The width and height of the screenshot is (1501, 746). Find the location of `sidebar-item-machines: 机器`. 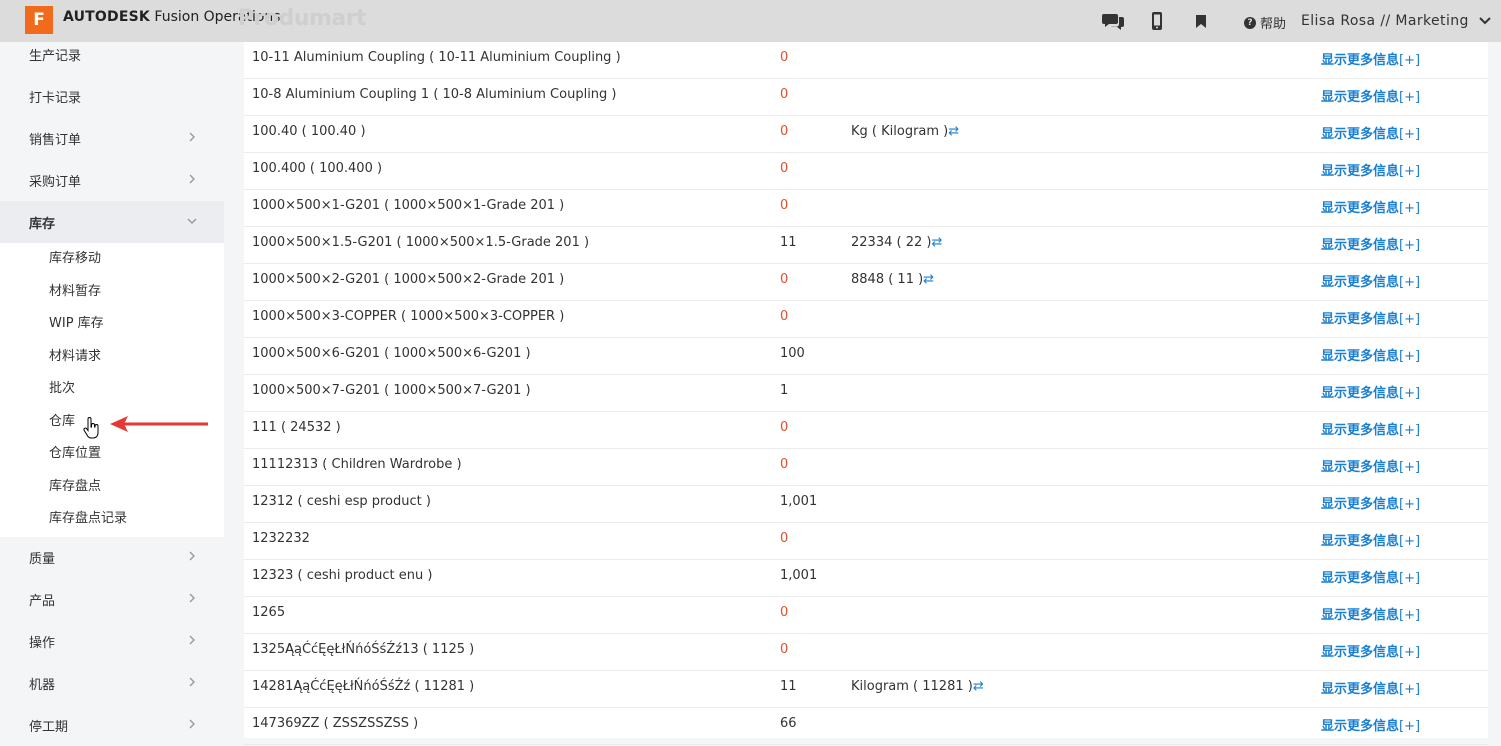

sidebar-item-machines: 机器 is located at coordinates (112, 683).